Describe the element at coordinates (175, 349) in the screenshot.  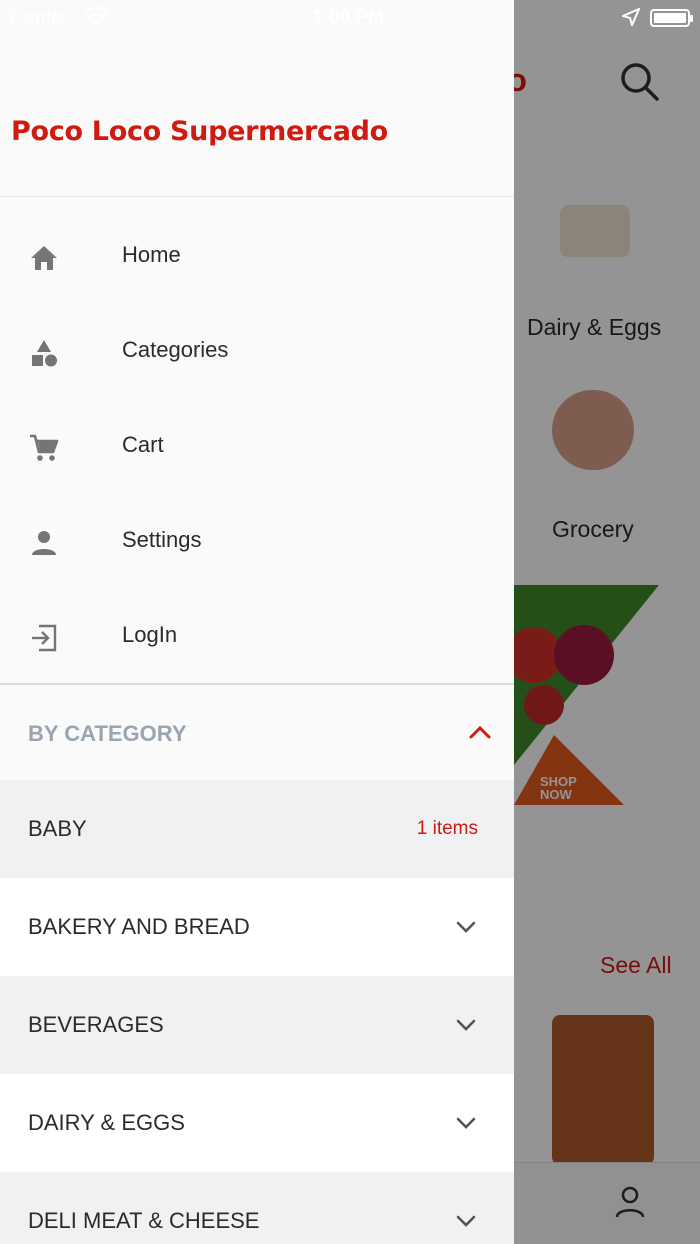
I see `menu-label-categories: Categories` at that location.